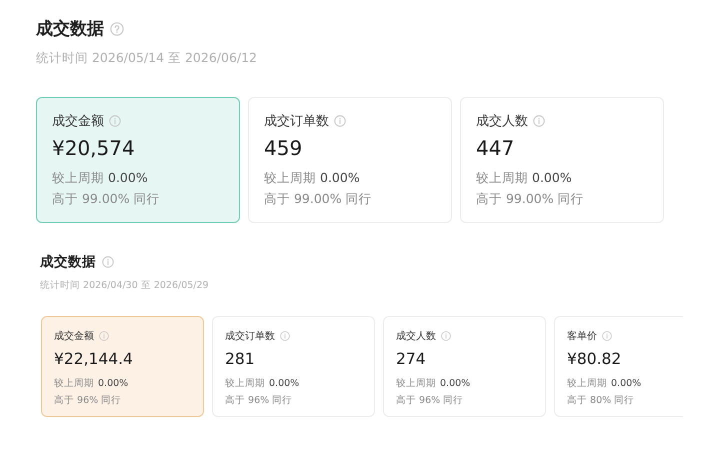 This screenshot has height=455, width=702. I want to click on metric-value: 281, so click(240, 359).